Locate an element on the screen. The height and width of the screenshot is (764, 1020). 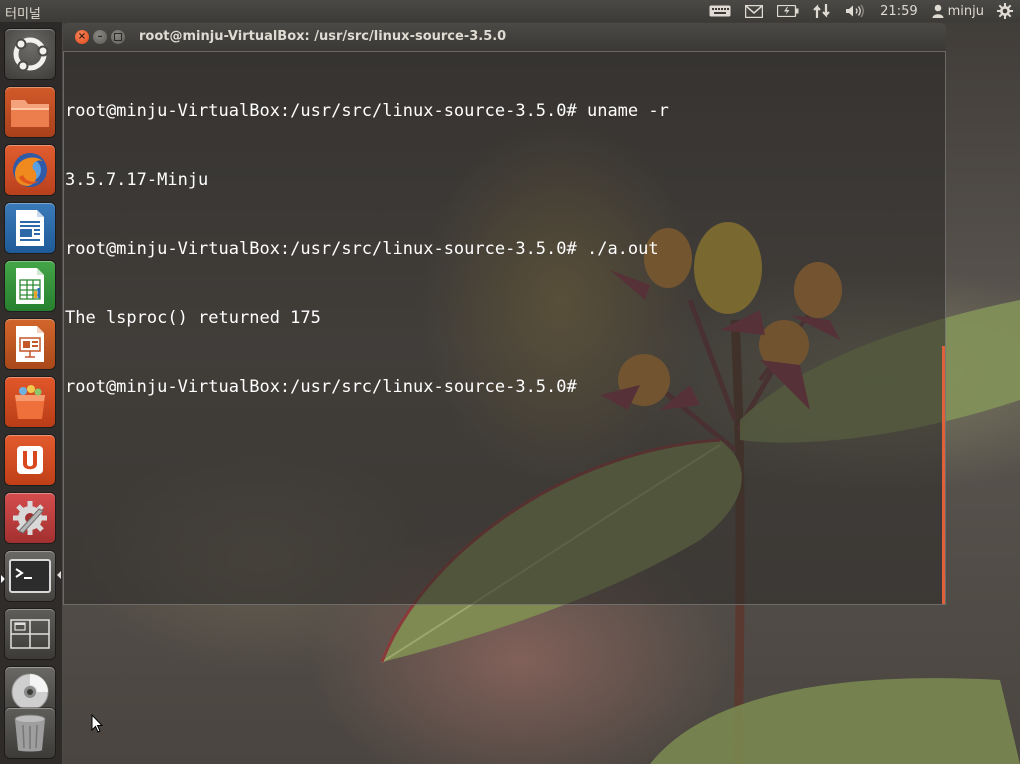
keyboard-icon is located at coordinates (720, 11).